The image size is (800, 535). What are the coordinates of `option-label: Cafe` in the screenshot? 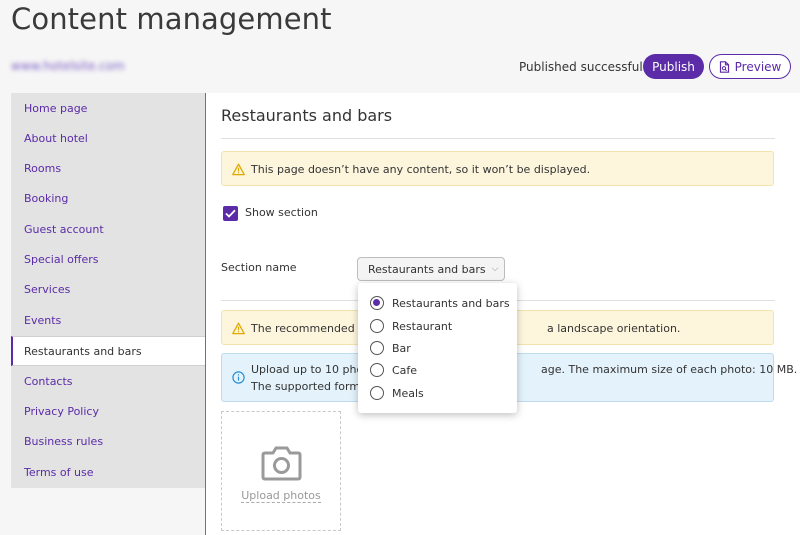 It's located at (405, 370).